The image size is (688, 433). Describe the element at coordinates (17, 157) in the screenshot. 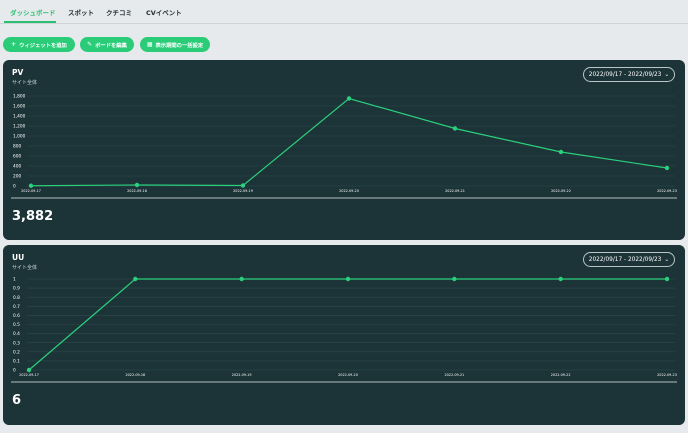

I see `y-tick-label: 600` at that location.